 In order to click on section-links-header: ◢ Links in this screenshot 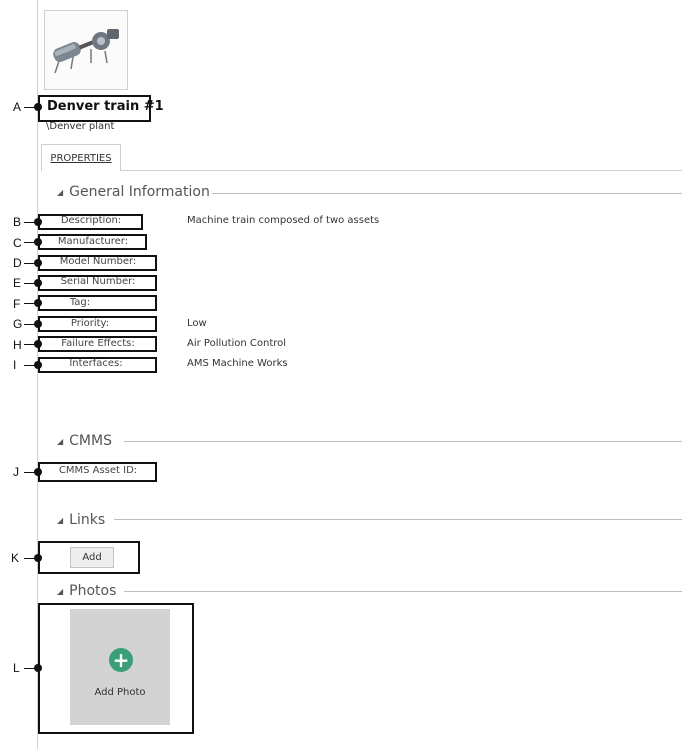, I will do `click(81, 520)`.